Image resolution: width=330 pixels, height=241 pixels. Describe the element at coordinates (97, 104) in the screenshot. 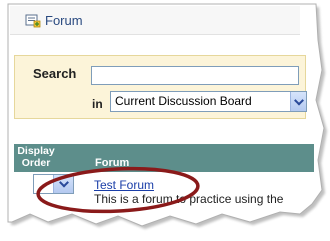

I see `search-scope-label: in` at that location.